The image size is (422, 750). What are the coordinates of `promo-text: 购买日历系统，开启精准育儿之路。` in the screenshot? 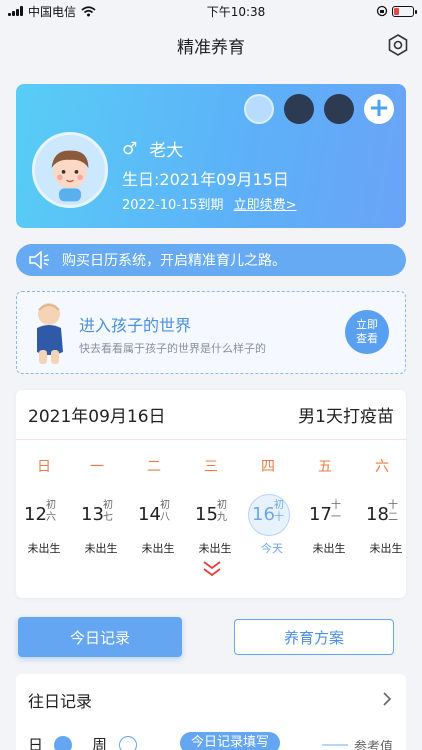 It's located at (174, 261).